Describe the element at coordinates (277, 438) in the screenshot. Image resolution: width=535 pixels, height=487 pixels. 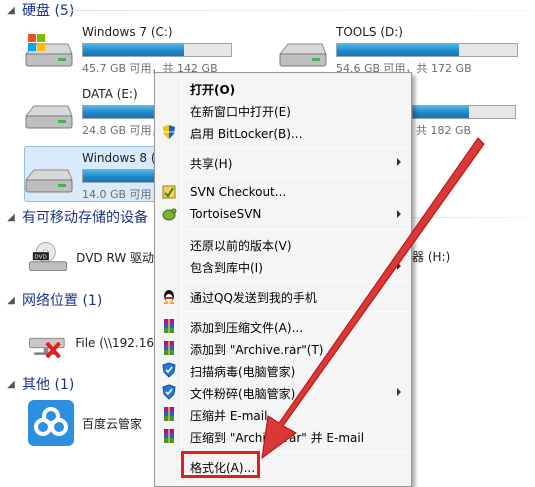
I see `menu-item-label: 压缩到 "Archive.rar" 并 E-mail` at that location.